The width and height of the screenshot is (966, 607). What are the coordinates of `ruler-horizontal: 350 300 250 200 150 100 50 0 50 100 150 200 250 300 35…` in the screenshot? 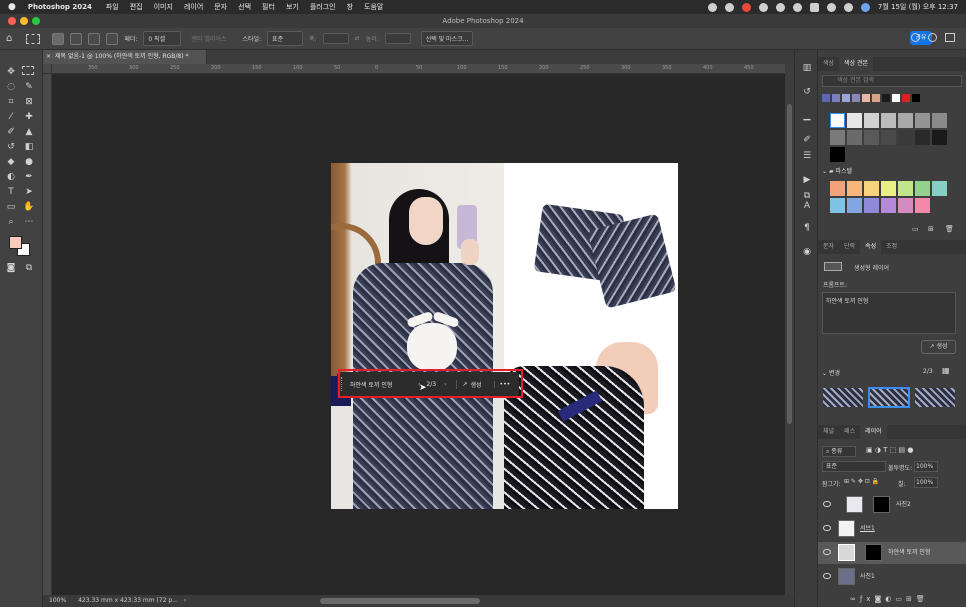 It's located at (505, 69).